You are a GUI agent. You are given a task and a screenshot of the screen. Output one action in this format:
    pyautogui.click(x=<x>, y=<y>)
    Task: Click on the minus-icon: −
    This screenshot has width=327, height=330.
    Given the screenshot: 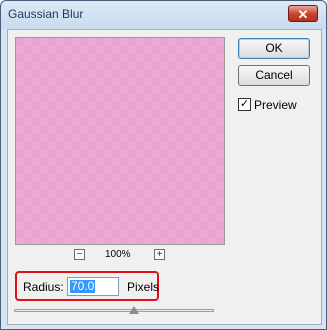 What is the action you would take?
    pyautogui.click(x=79, y=254)
    